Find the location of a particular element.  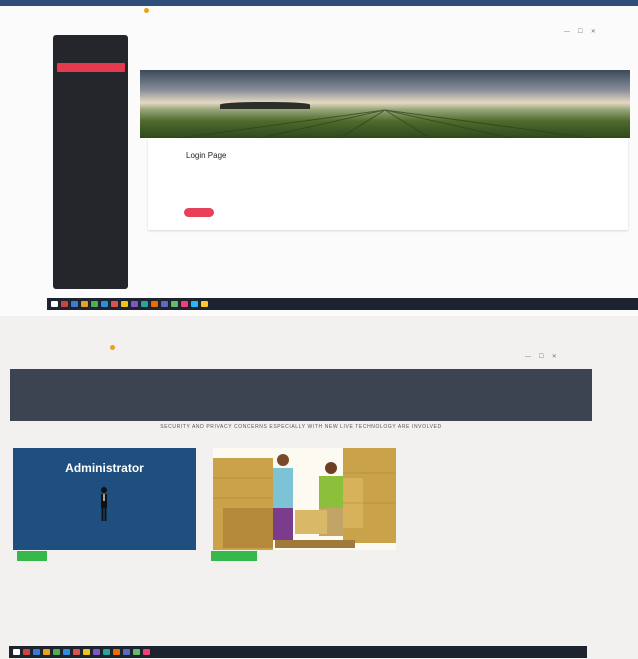

businessman-figure-icon is located at coordinates (104, 504).